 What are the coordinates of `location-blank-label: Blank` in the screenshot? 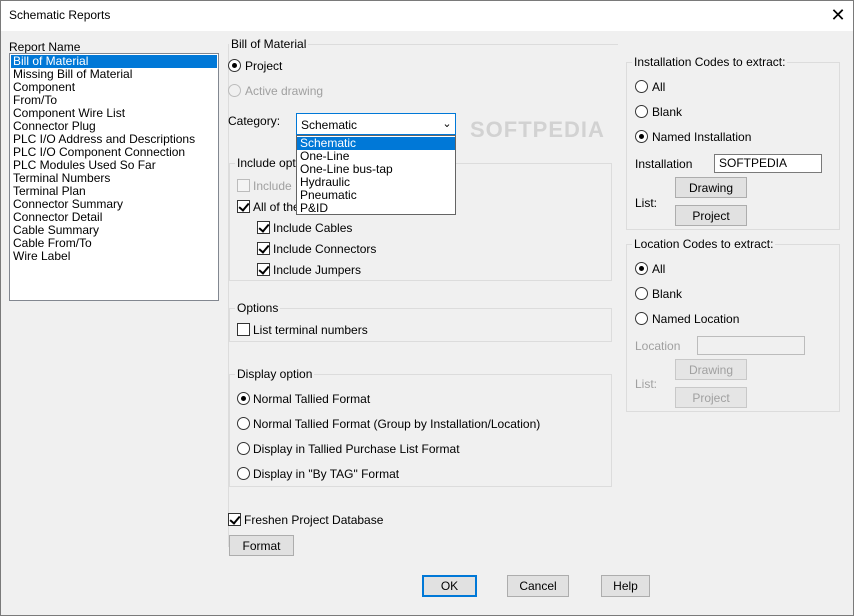 It's located at (667, 294).